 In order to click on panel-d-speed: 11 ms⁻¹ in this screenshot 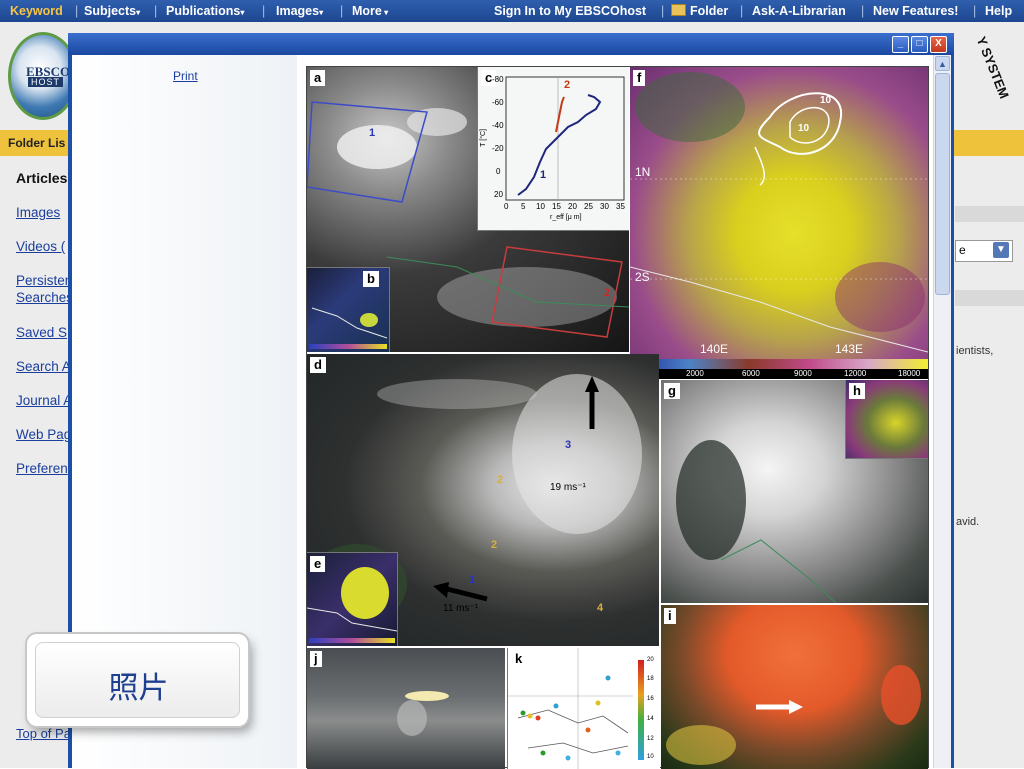, I will do `click(461, 608)`.